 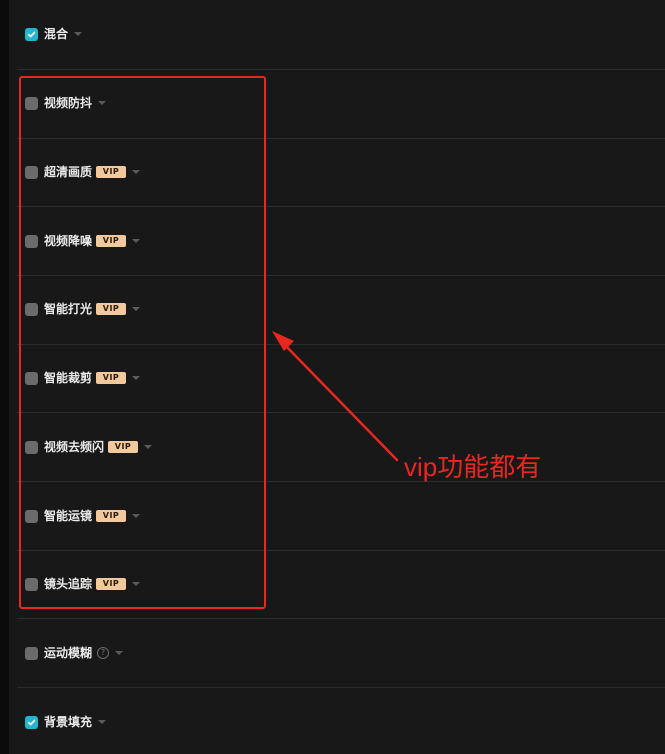 What do you see at coordinates (337, 722) in the screenshot?
I see `option-row-background-fill: 背景填充` at bounding box center [337, 722].